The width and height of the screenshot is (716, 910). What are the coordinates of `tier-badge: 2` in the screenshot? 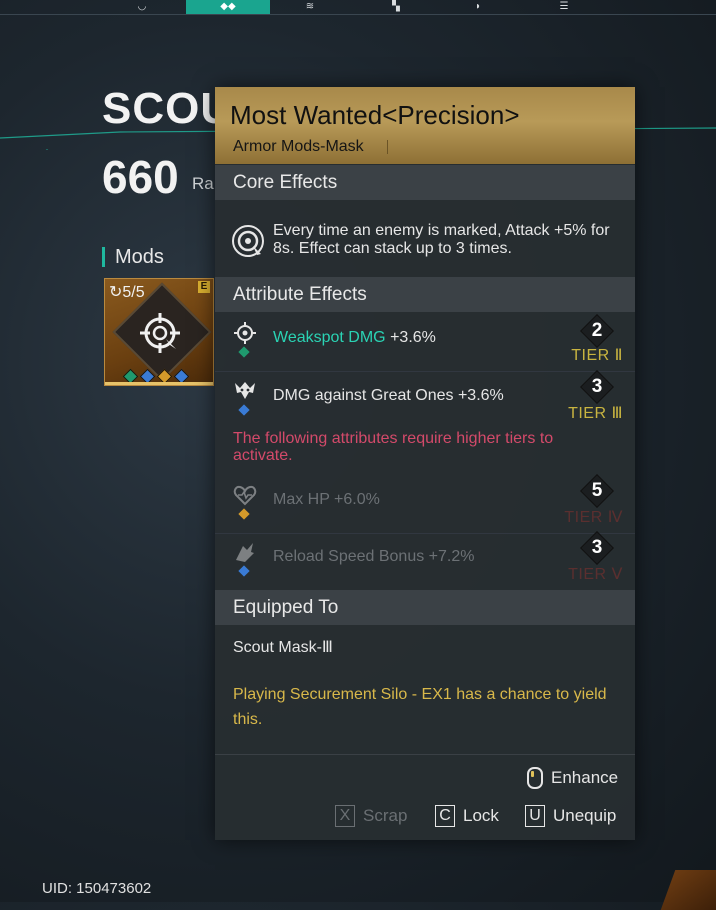 It's located at (597, 331).